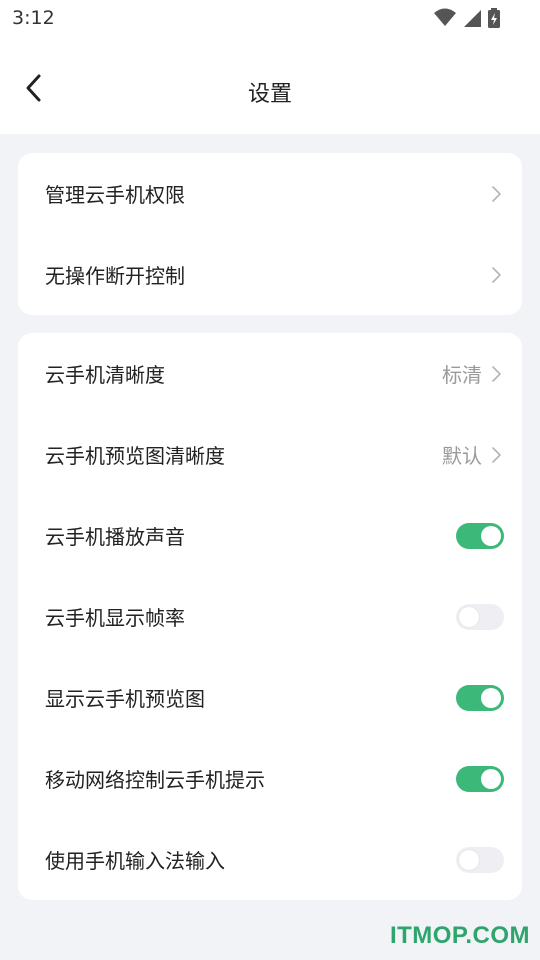 The image size is (540, 960). I want to click on mobile-network-tip-toggle, so click(480, 778).